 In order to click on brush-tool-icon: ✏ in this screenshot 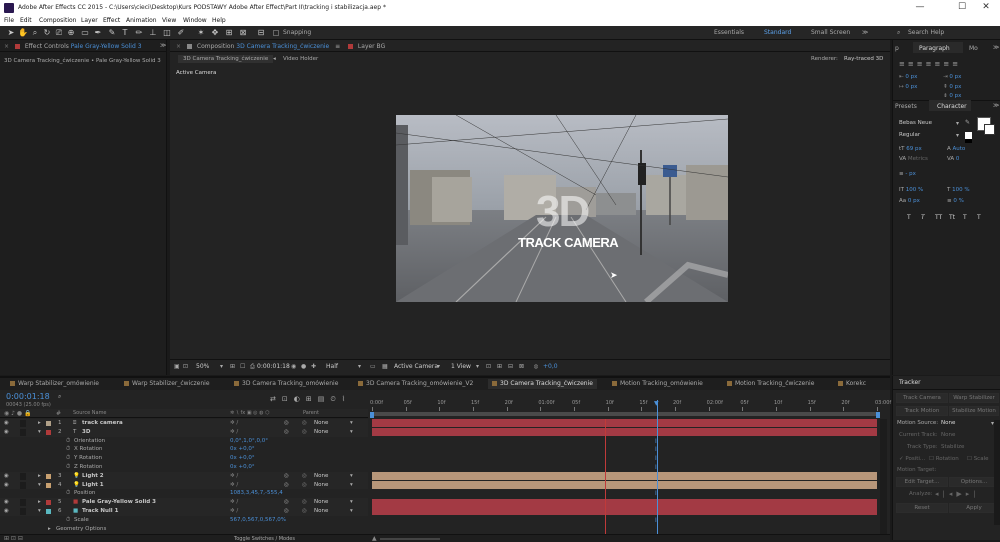, I will do `click(139, 33)`.